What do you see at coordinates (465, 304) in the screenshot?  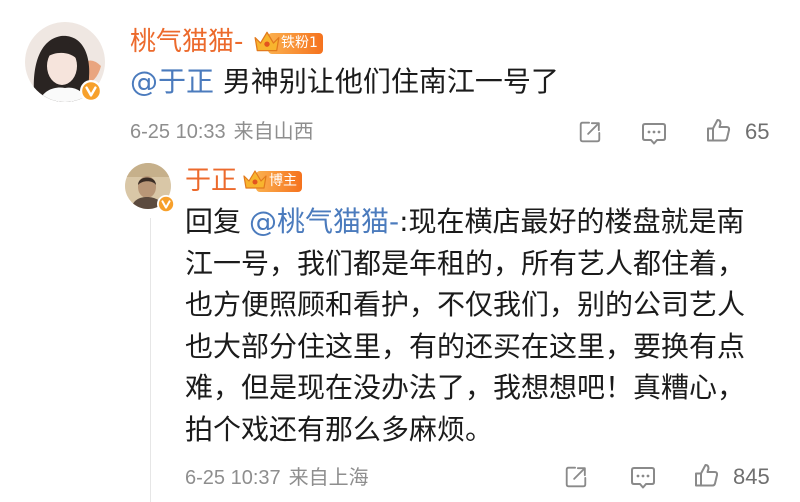 I see `reply-text-line: 也方便照顾和看护，不仅我们，别的公司艺人` at bounding box center [465, 304].